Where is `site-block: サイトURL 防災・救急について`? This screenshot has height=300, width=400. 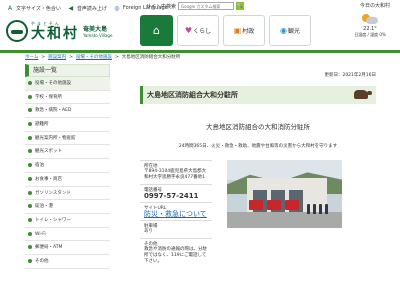 site-block: サイトURL 防災・救急について is located at coordinates (176, 211).